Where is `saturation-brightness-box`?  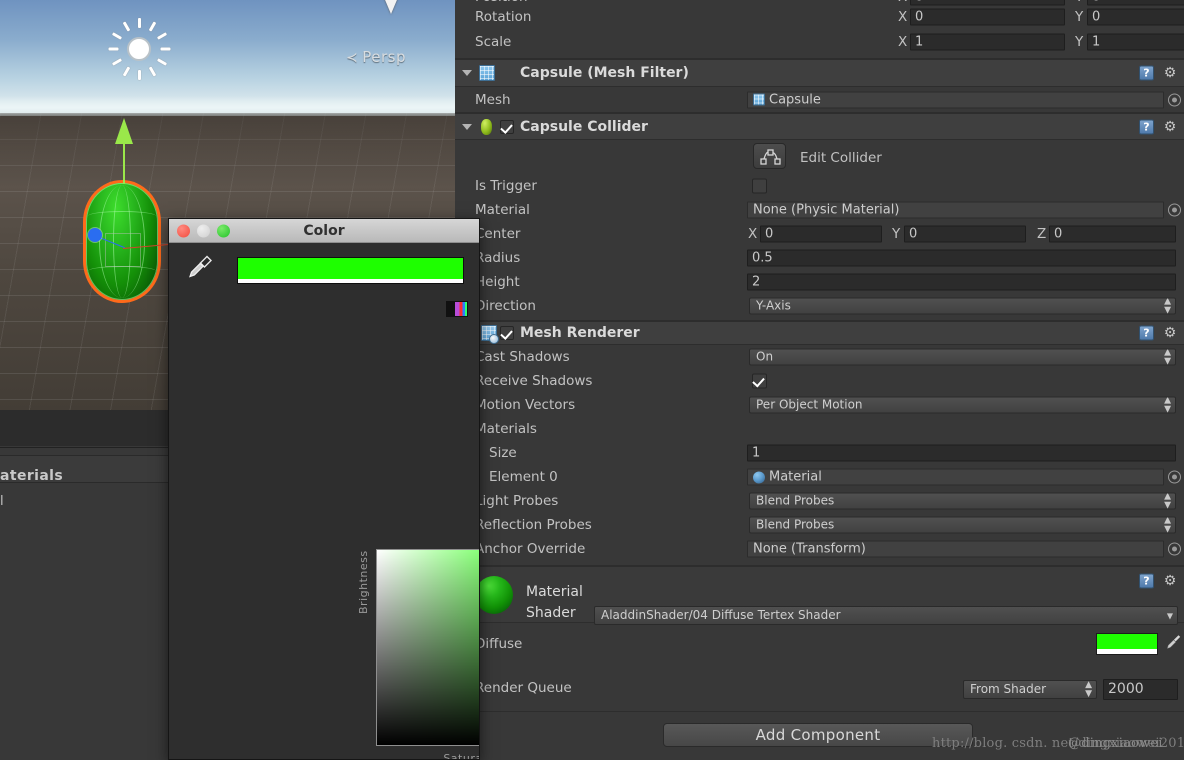
saturation-brightness-box is located at coordinates (427, 647).